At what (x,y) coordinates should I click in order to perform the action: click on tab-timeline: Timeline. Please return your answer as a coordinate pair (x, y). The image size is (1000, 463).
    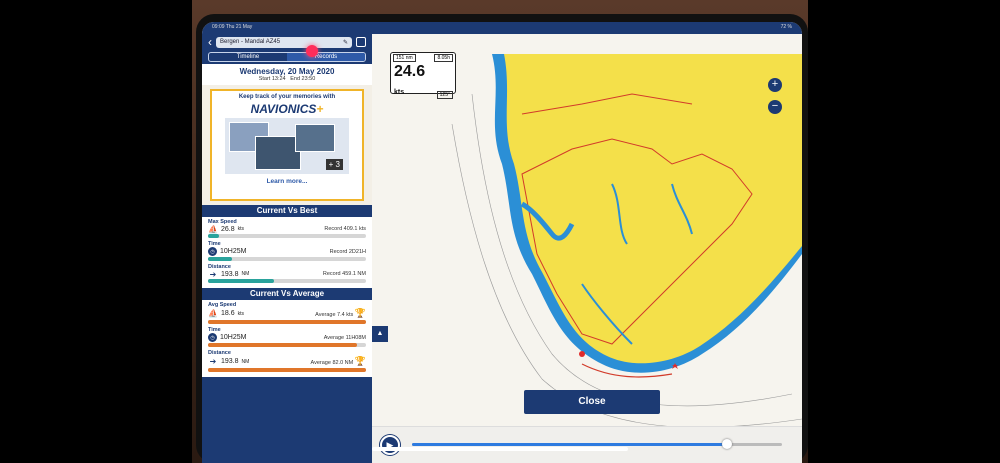
    Looking at the image, I should click on (248, 57).